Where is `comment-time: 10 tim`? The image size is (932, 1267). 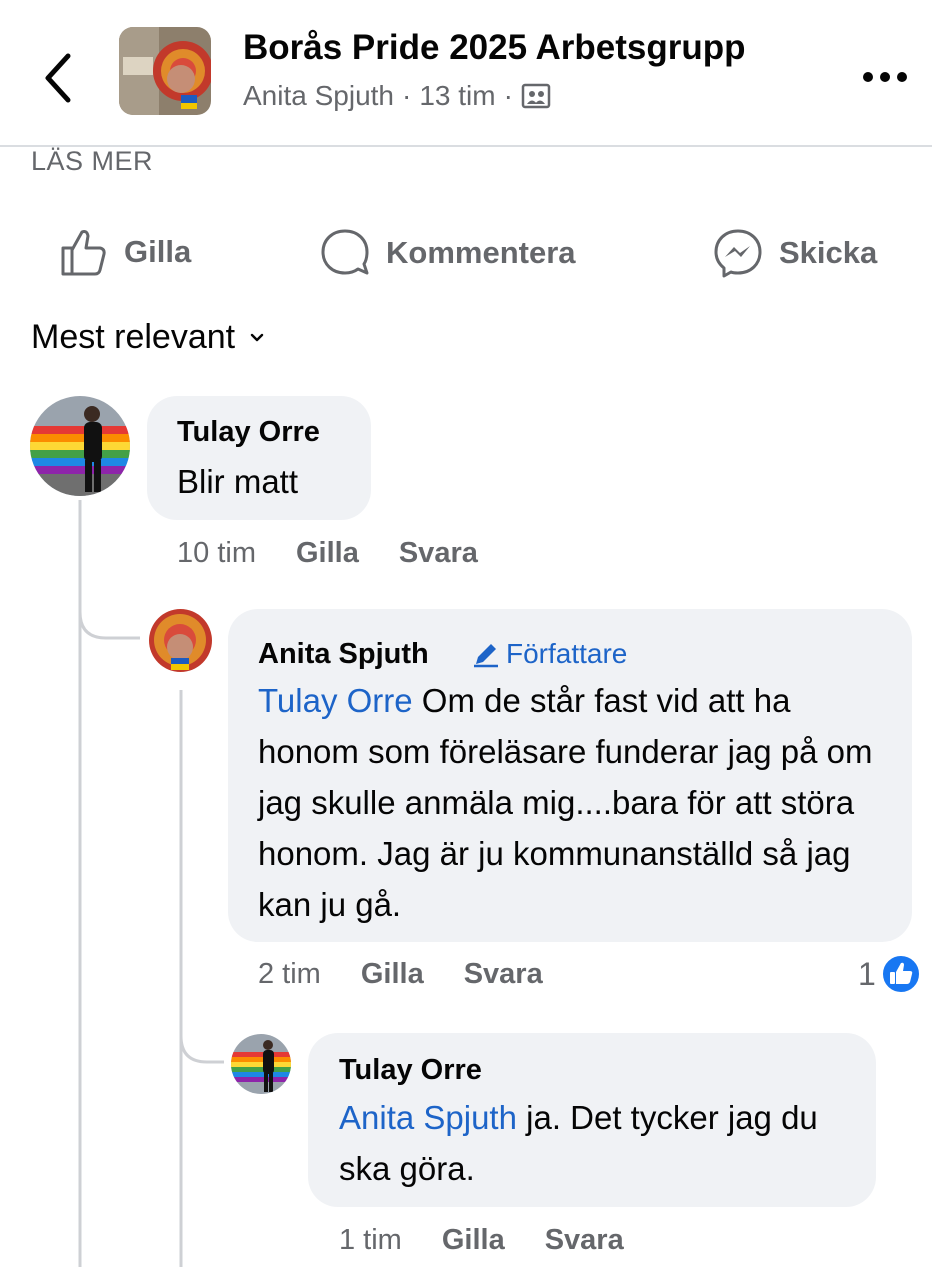 comment-time: 10 tim is located at coordinates (216, 553).